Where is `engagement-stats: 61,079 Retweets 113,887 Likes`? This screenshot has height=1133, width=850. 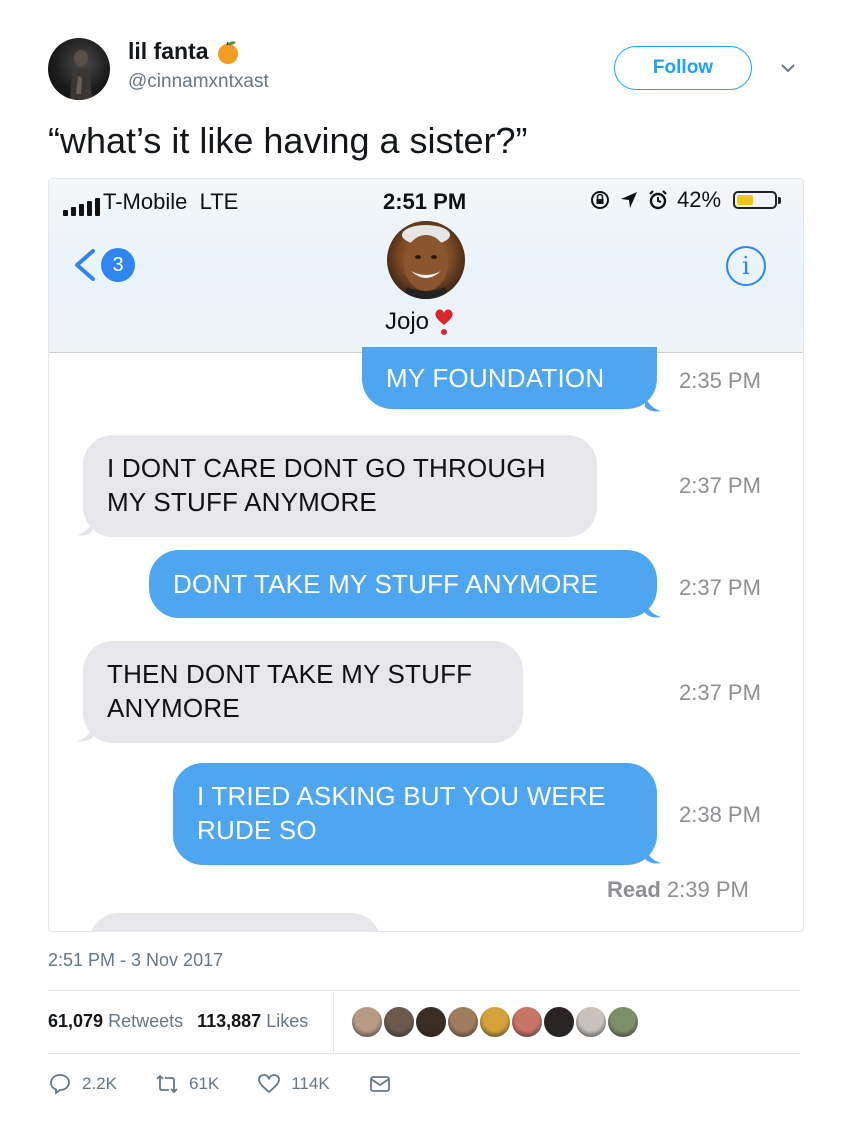
engagement-stats: 61,079 Retweets 113,887 Likes is located at coordinates (178, 1021).